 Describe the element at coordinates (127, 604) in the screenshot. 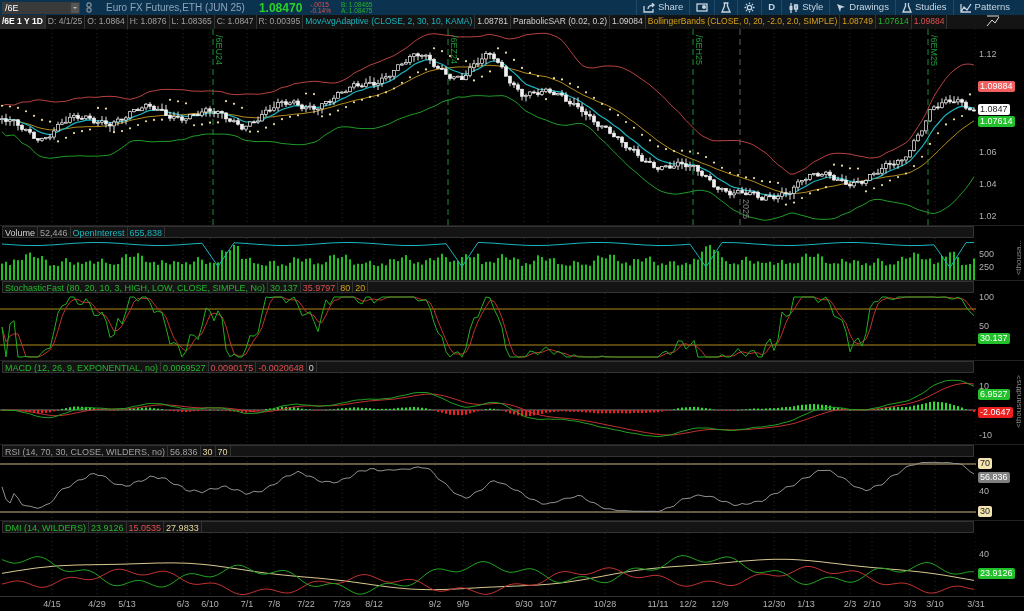

I see `date-axis-label: 5/13` at that location.